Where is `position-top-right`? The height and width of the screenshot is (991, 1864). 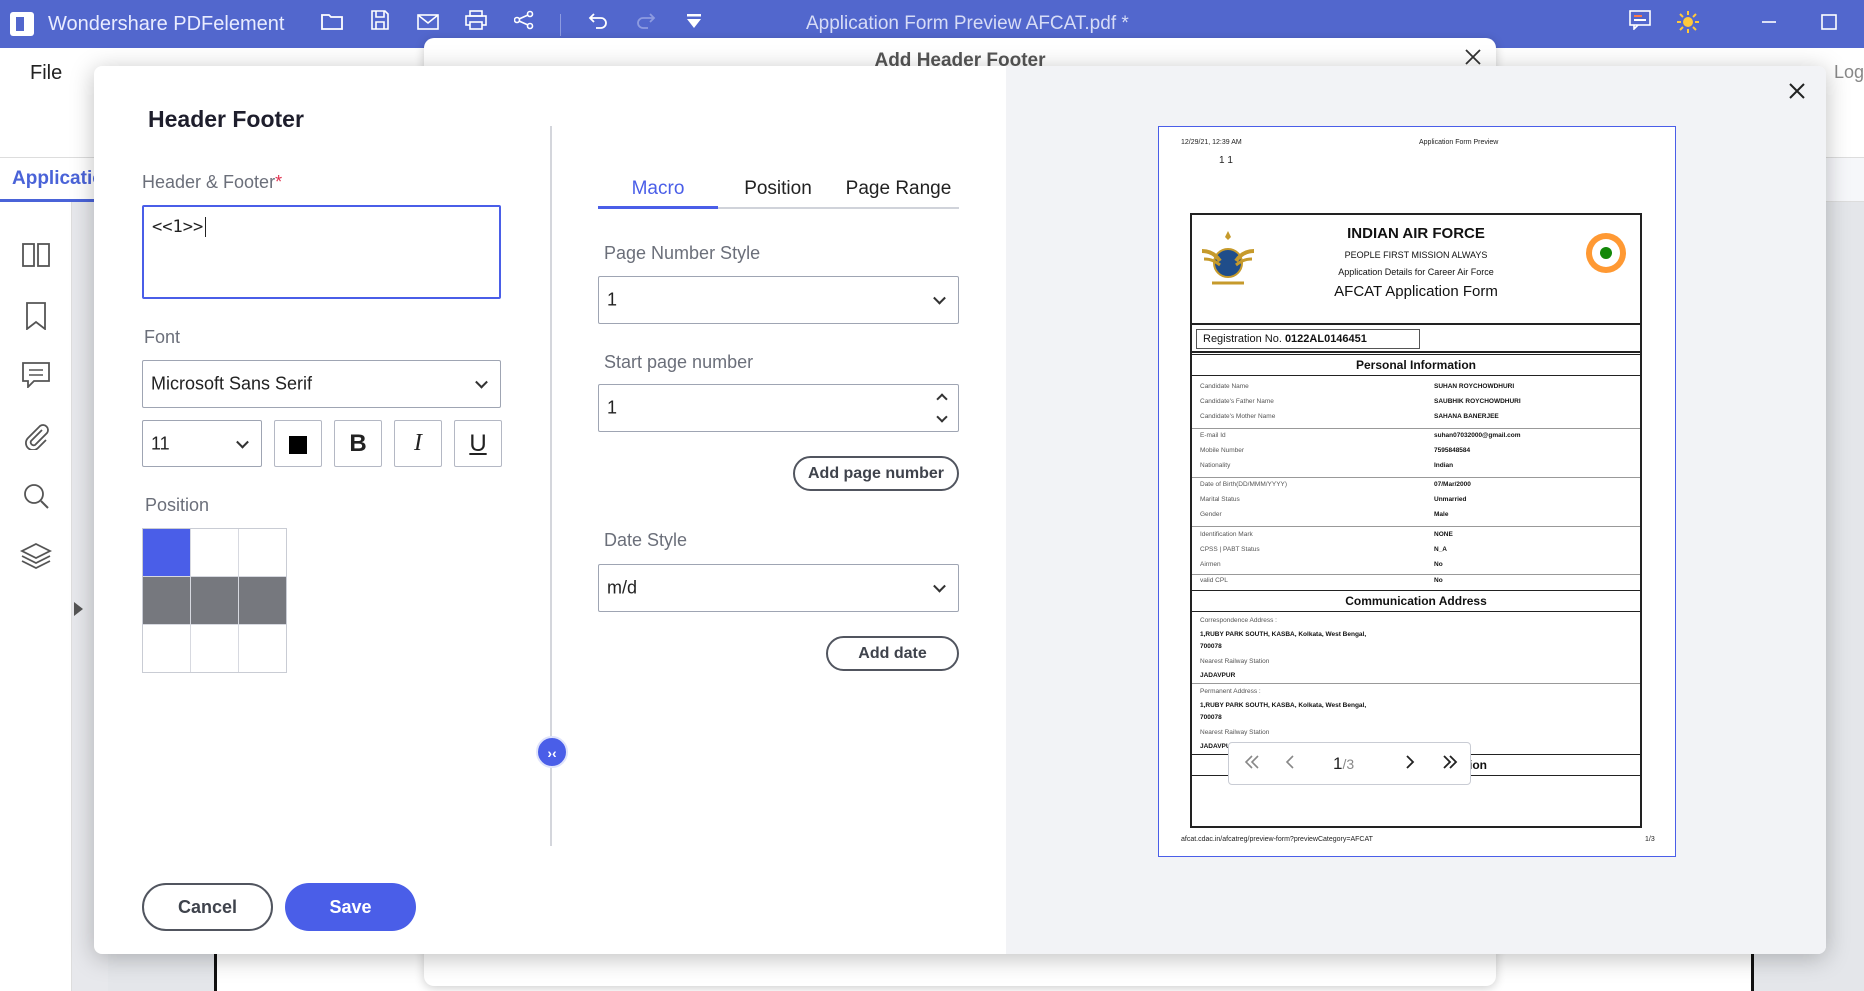 position-top-right is located at coordinates (262, 552).